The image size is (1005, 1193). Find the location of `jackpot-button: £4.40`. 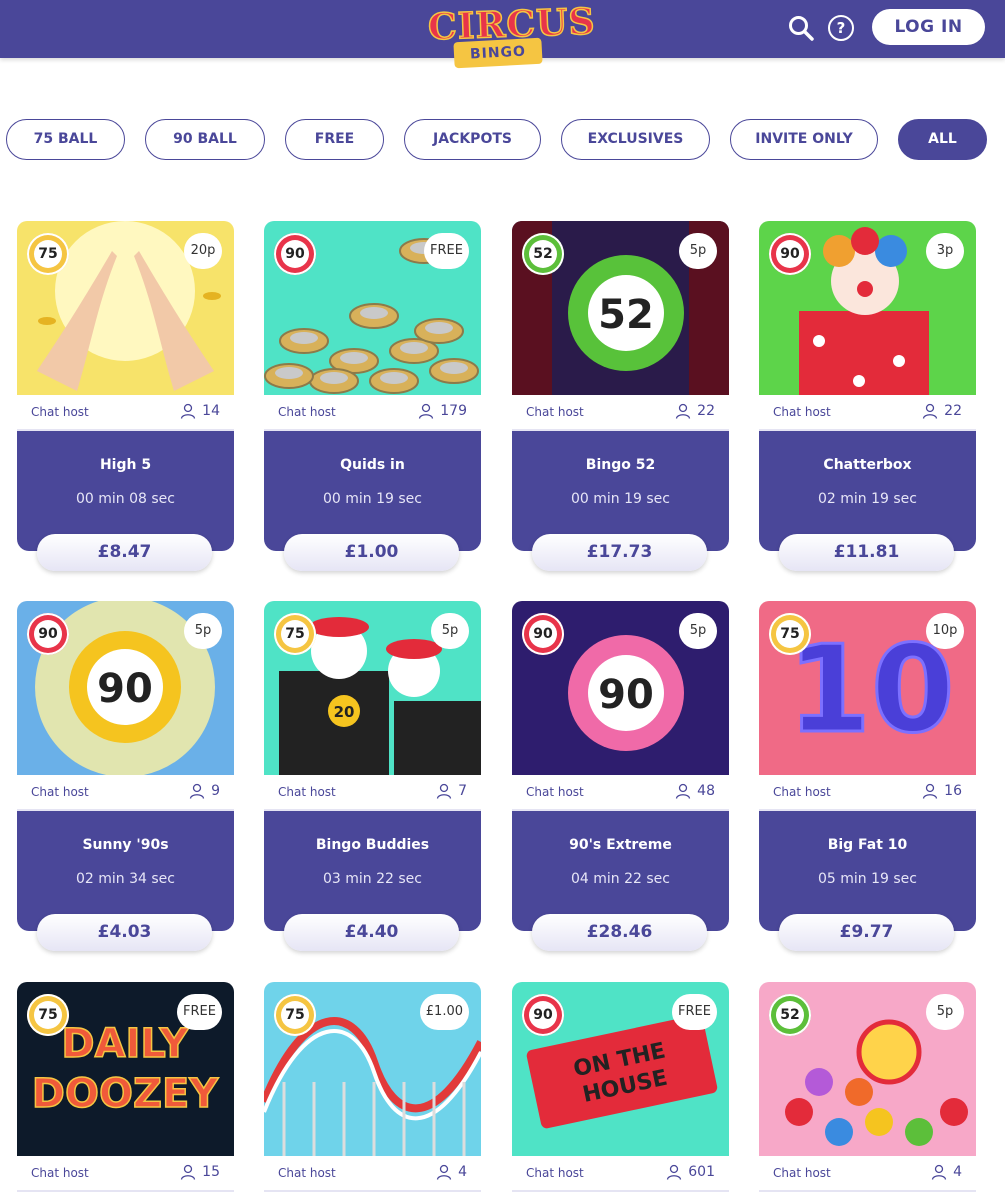

jackpot-button: £4.40 is located at coordinates (371, 932).